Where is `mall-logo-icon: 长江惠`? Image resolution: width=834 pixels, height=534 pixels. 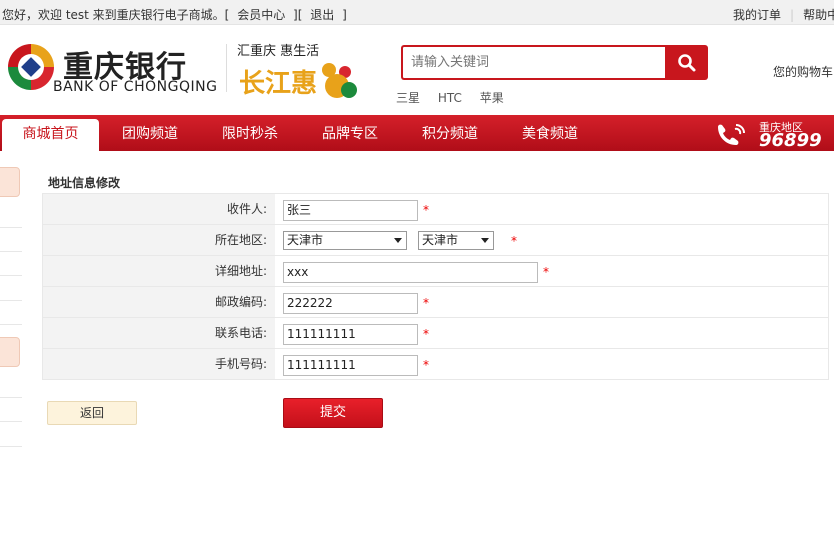 mall-logo-icon: 长江惠 is located at coordinates (298, 81).